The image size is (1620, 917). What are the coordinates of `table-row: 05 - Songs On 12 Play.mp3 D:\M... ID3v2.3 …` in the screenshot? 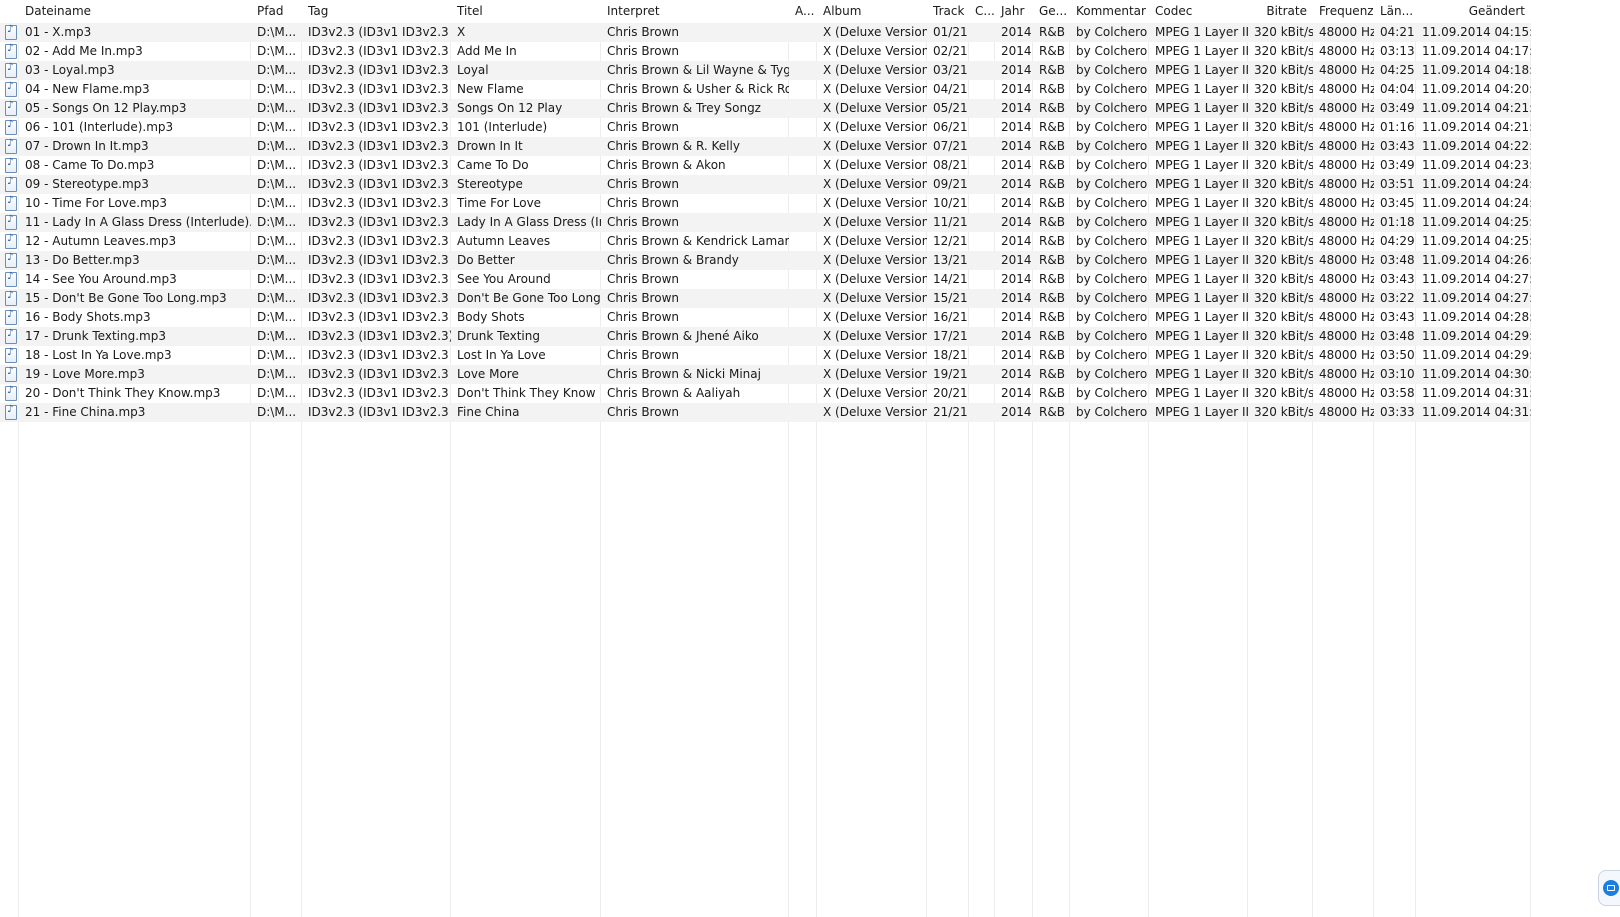 It's located at (765, 108).